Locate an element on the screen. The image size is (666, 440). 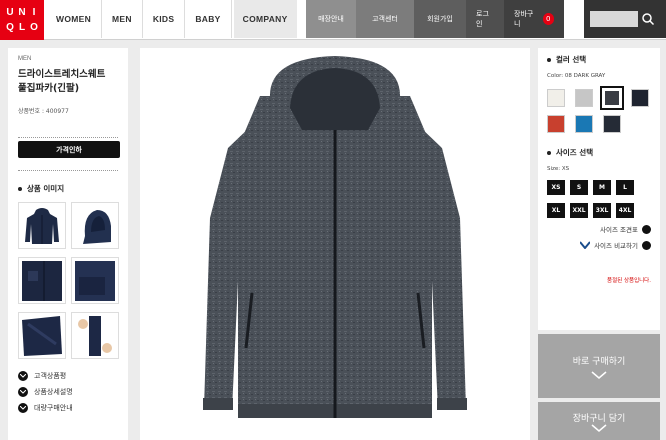
size-options: XS S M L XL XXL 3XL 4XL is located at coordinates (599, 199).